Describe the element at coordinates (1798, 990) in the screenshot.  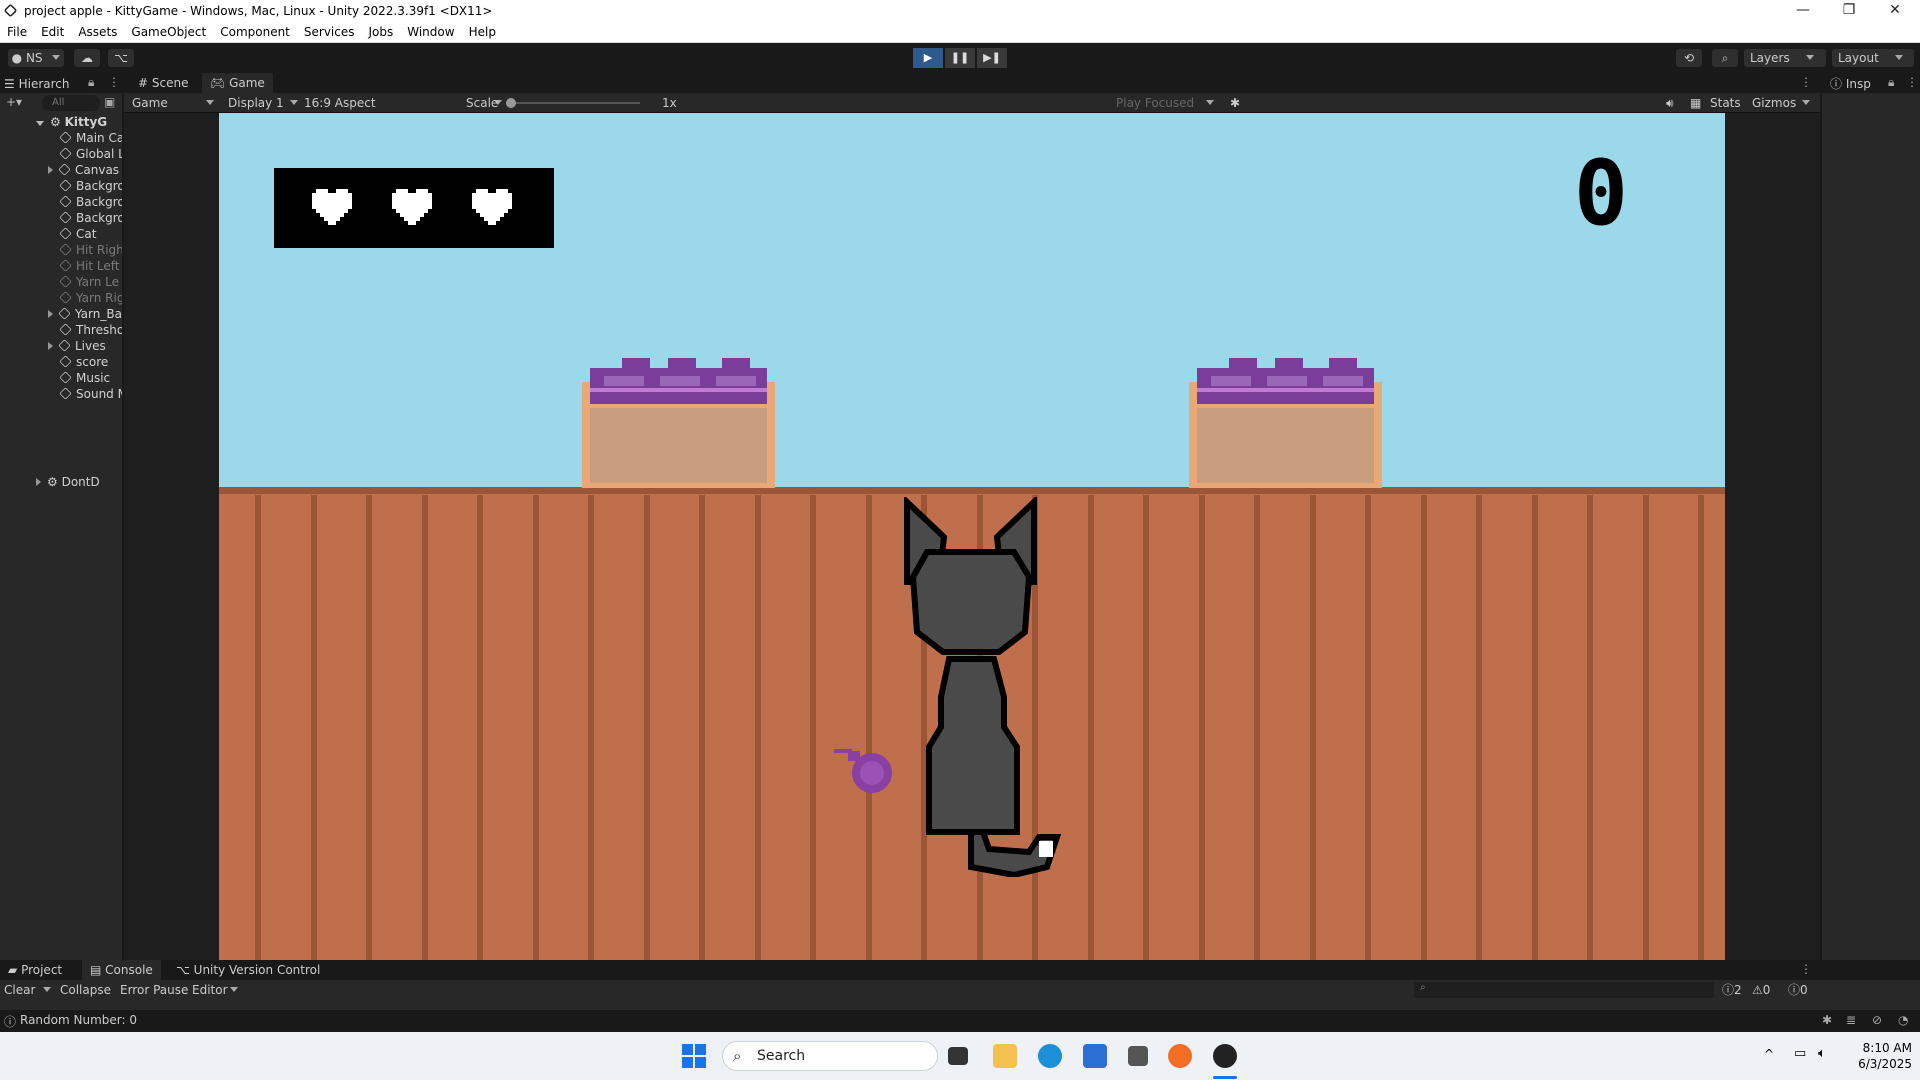
I see `error-count-button: ⓘ0` at that location.